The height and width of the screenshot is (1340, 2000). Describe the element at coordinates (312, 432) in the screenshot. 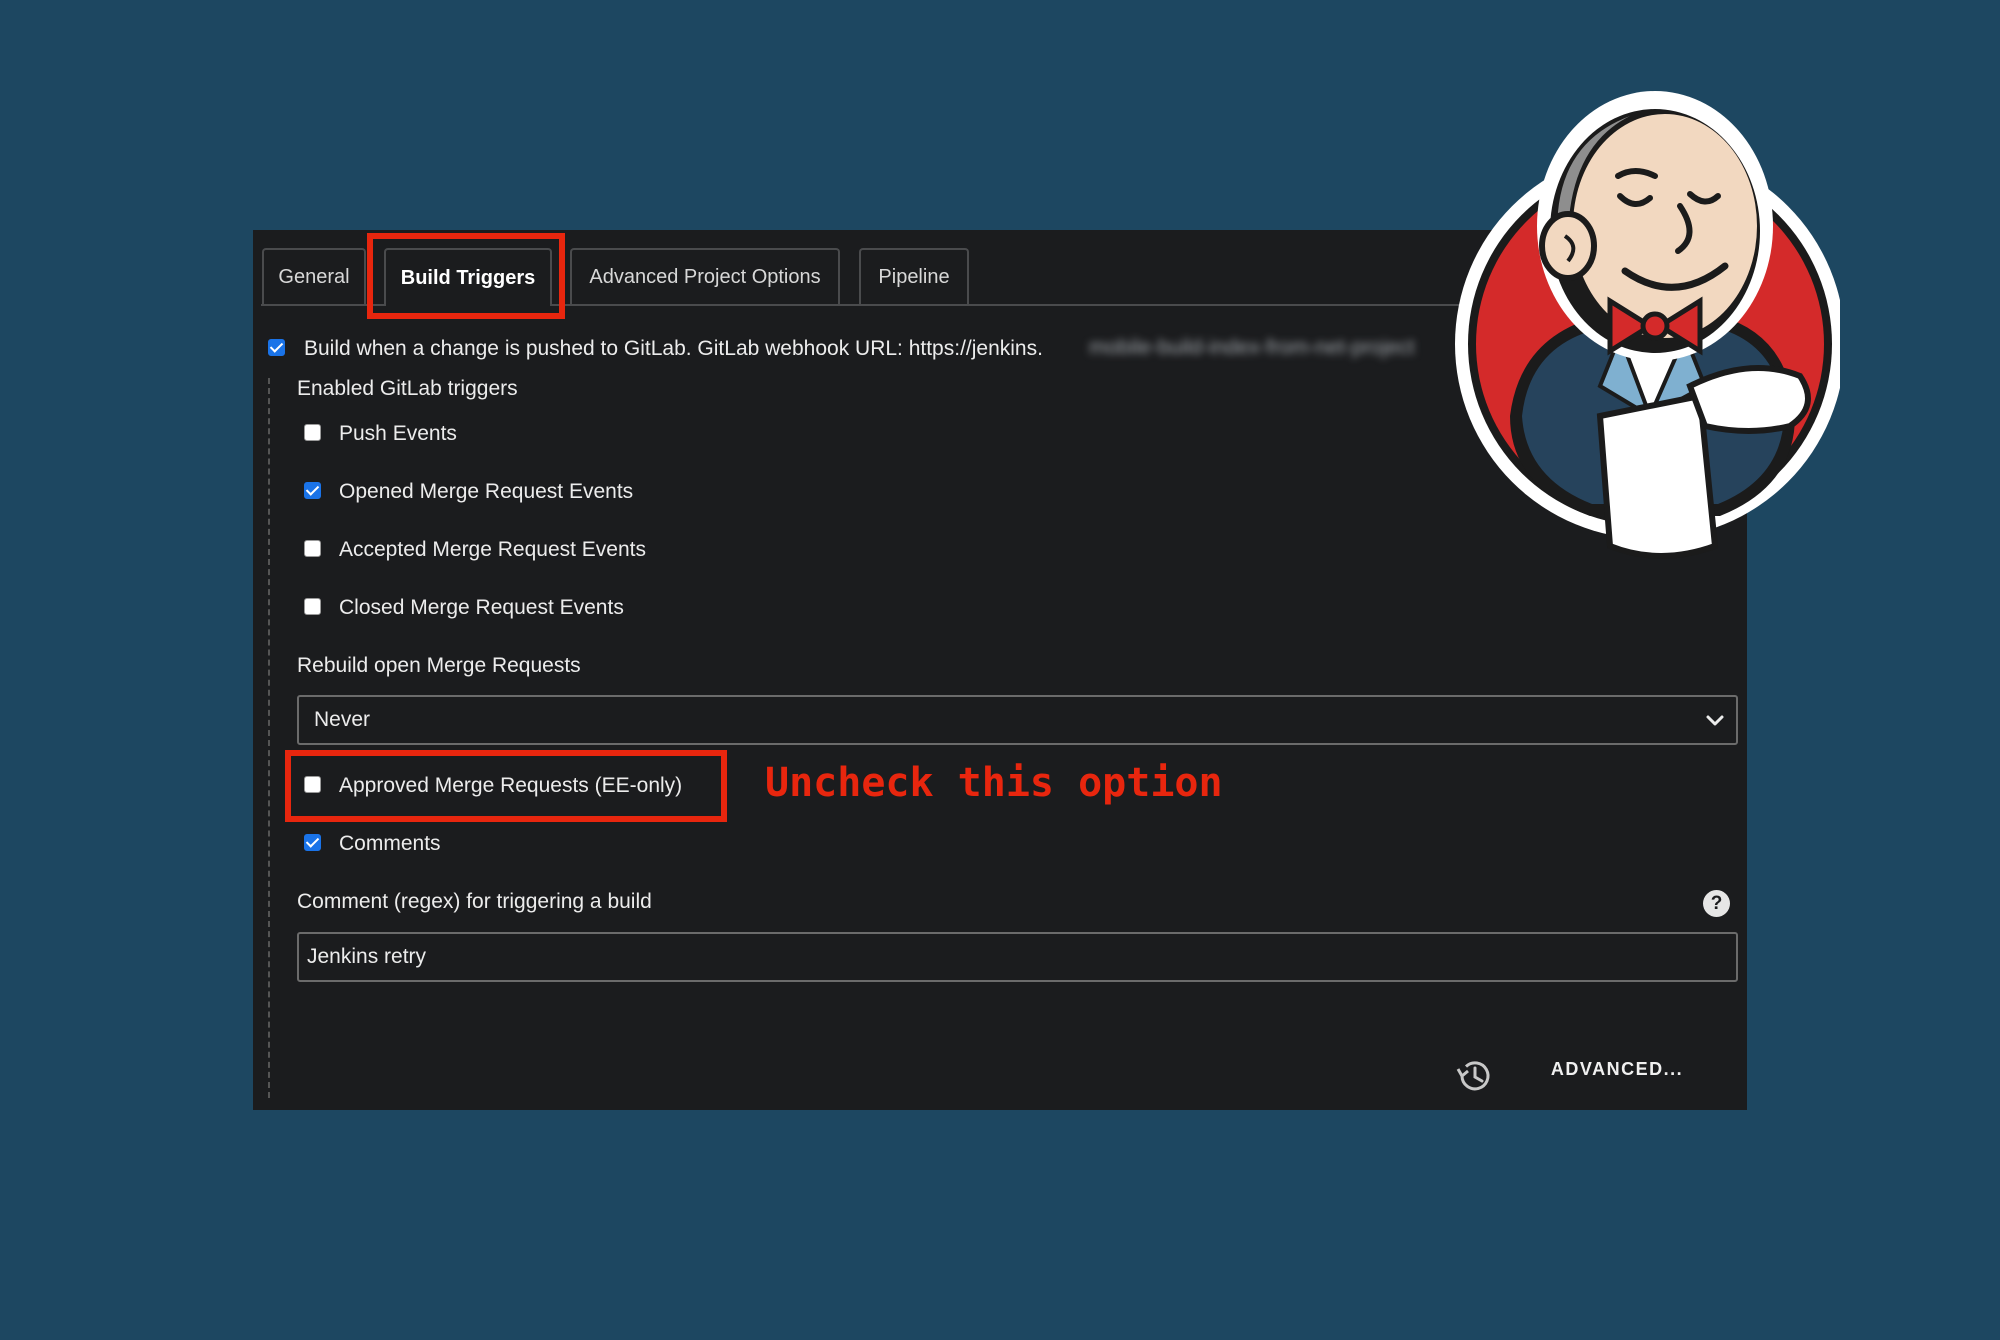

I see `push-events-checkbox` at that location.